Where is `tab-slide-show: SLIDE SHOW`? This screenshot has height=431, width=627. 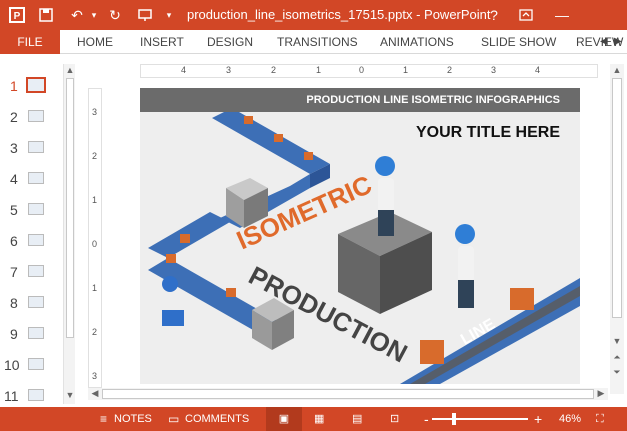 tab-slide-show: SLIDE SHOW is located at coordinates (518, 42).